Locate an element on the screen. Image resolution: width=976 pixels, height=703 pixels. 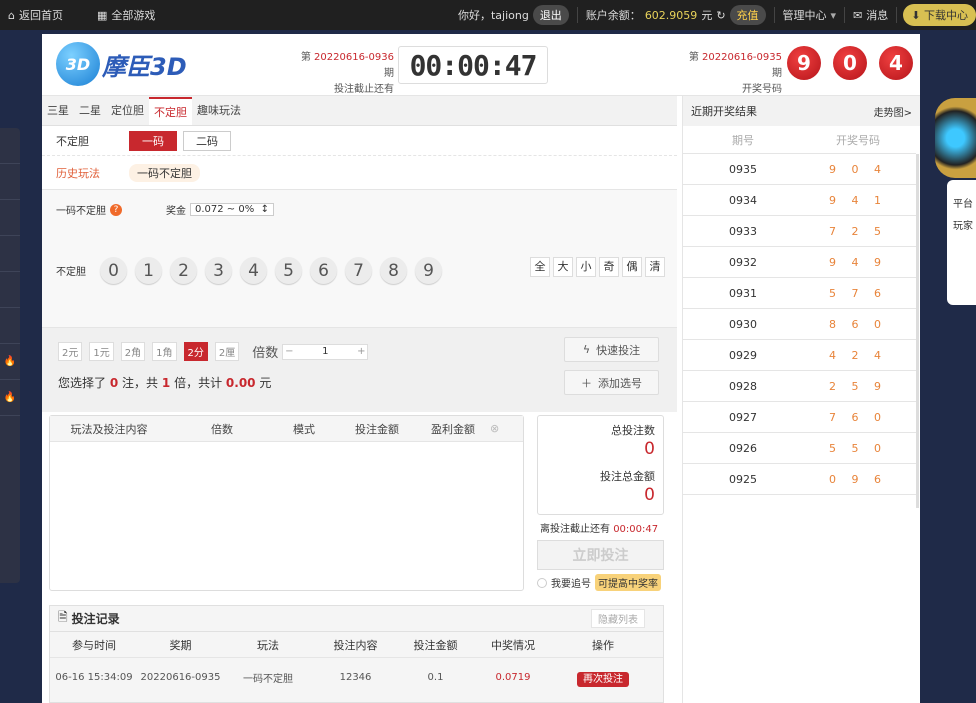
number-ball-0: 0 is located at coordinates (113, 270).